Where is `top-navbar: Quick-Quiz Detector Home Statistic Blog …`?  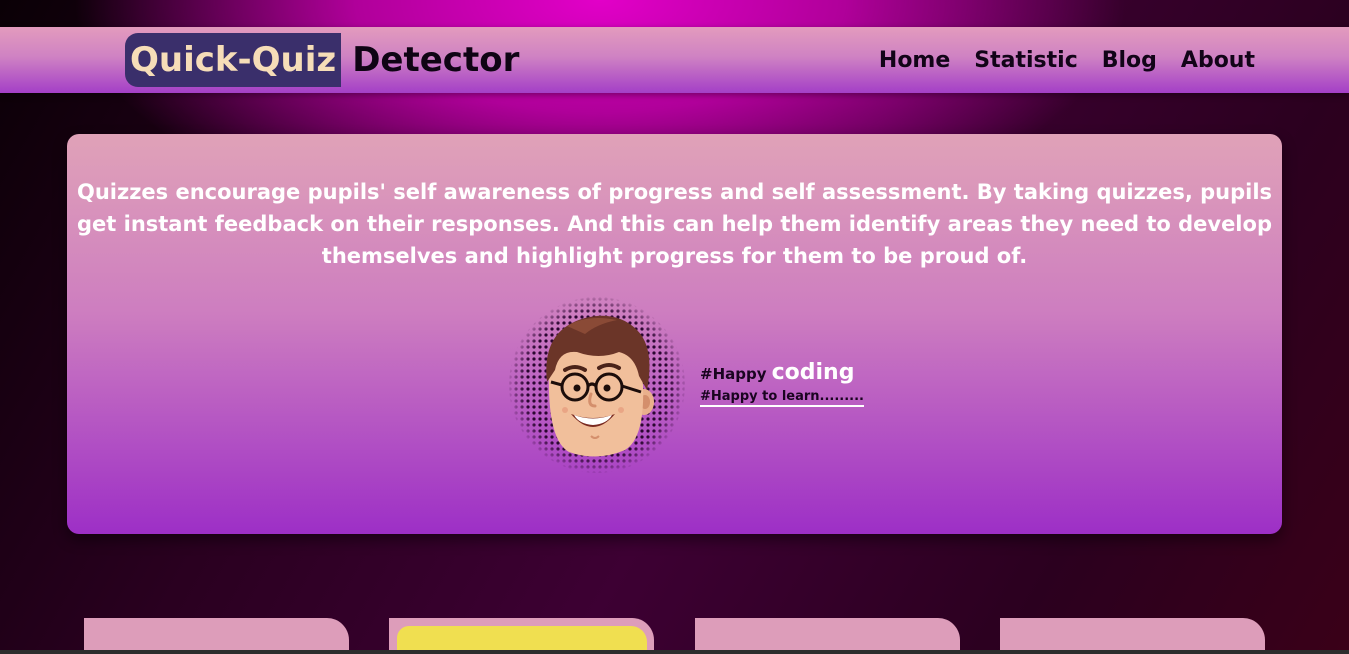 top-navbar: Quick-Quiz Detector Home Statistic Blog … is located at coordinates (674, 60).